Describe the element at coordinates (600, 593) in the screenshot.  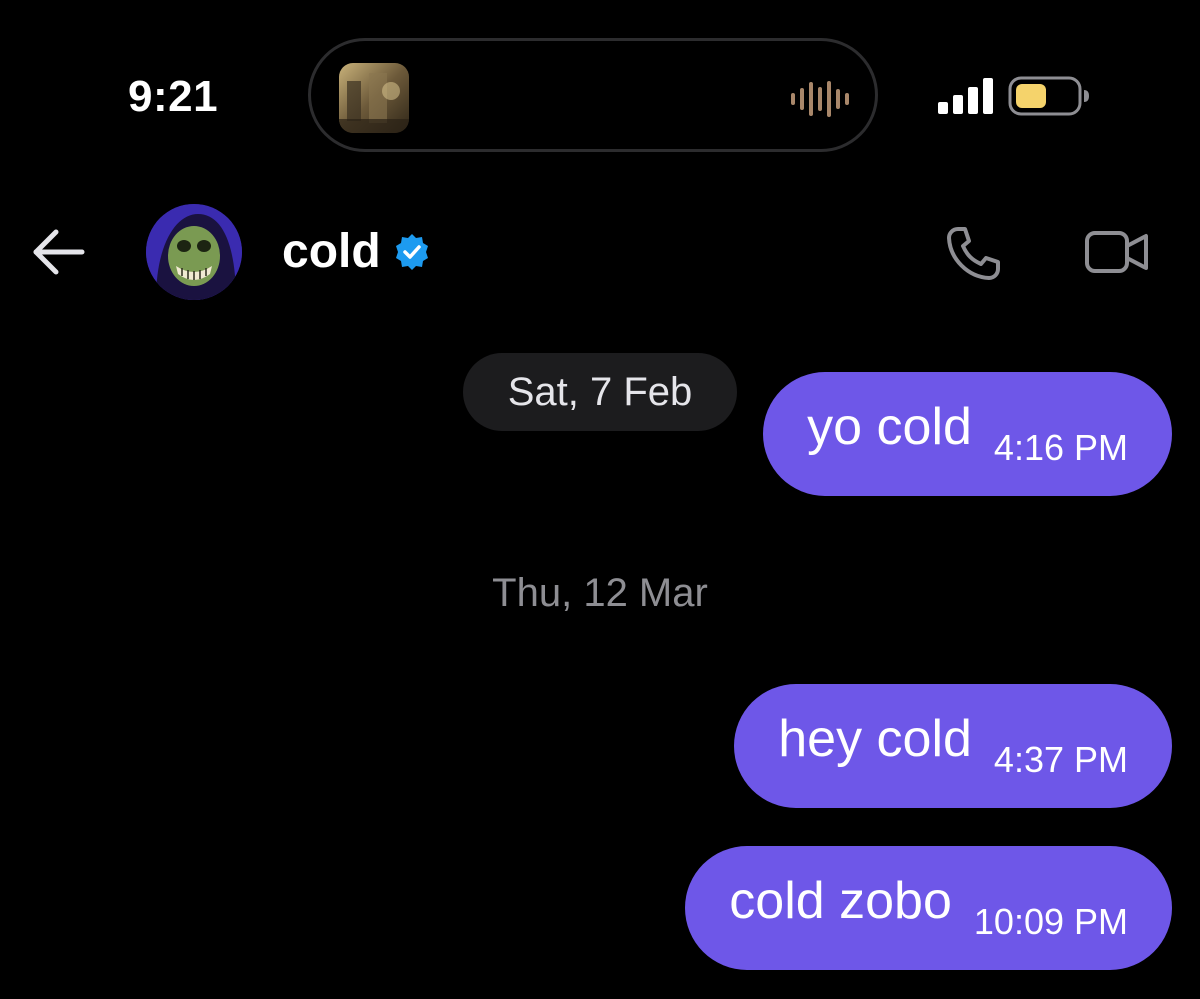
I see `date-separator: Thu, 12 Mar` at that location.